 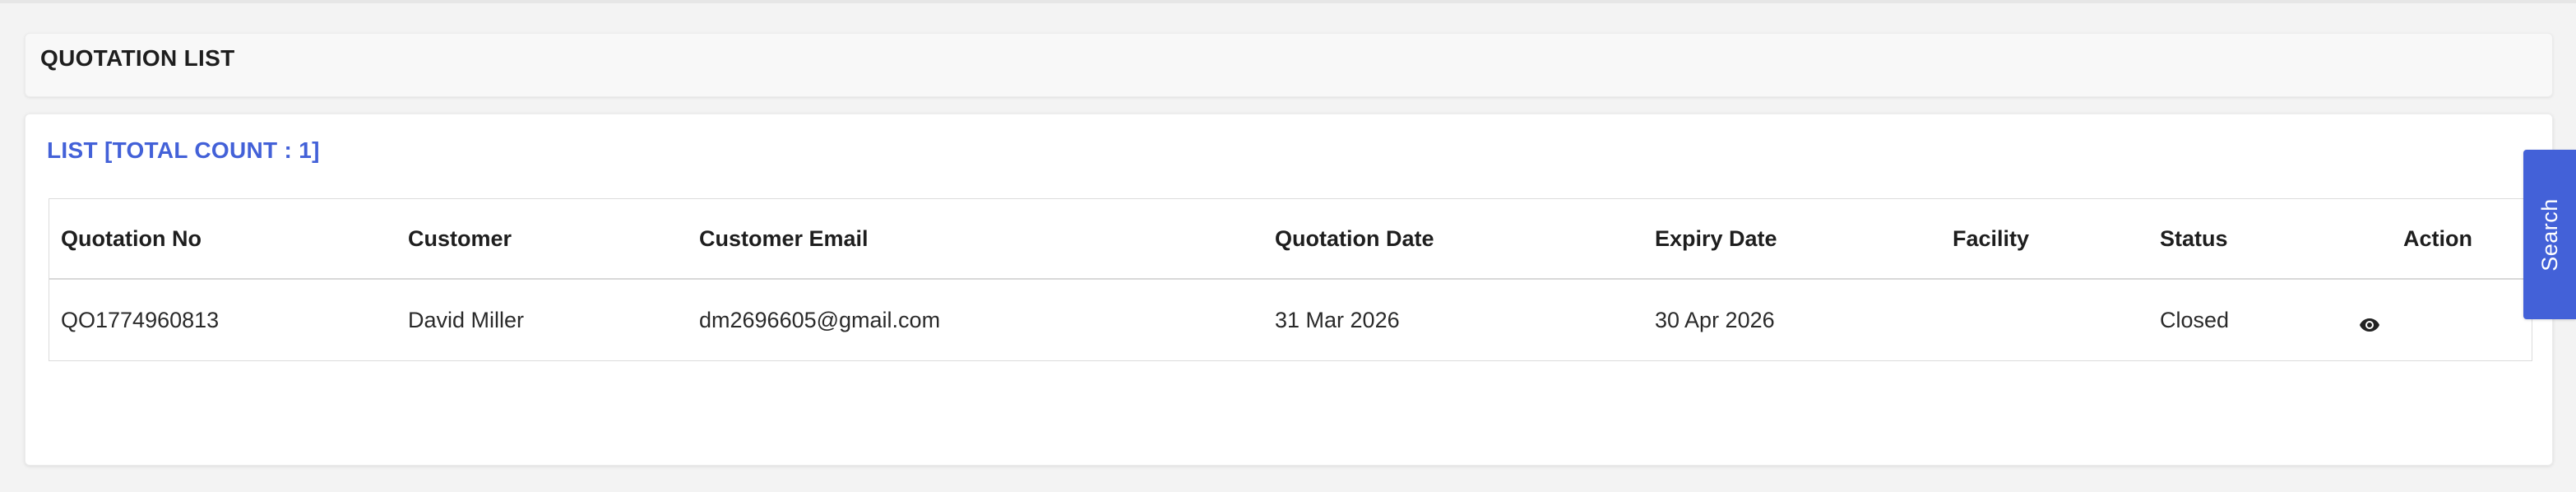 What do you see at coordinates (2438, 238) in the screenshot?
I see `column-header-action: Action` at bounding box center [2438, 238].